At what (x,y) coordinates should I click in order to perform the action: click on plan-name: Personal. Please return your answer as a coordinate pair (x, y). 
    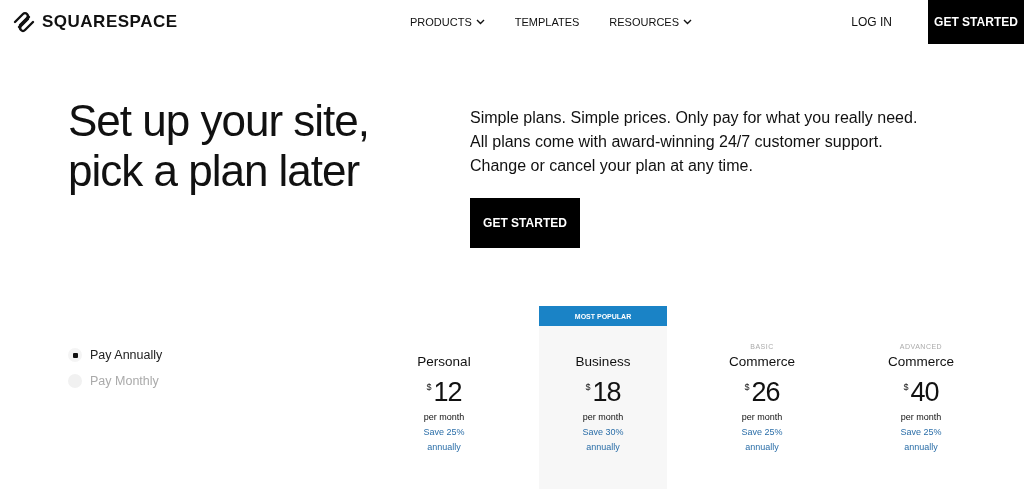
    Looking at the image, I should click on (444, 361).